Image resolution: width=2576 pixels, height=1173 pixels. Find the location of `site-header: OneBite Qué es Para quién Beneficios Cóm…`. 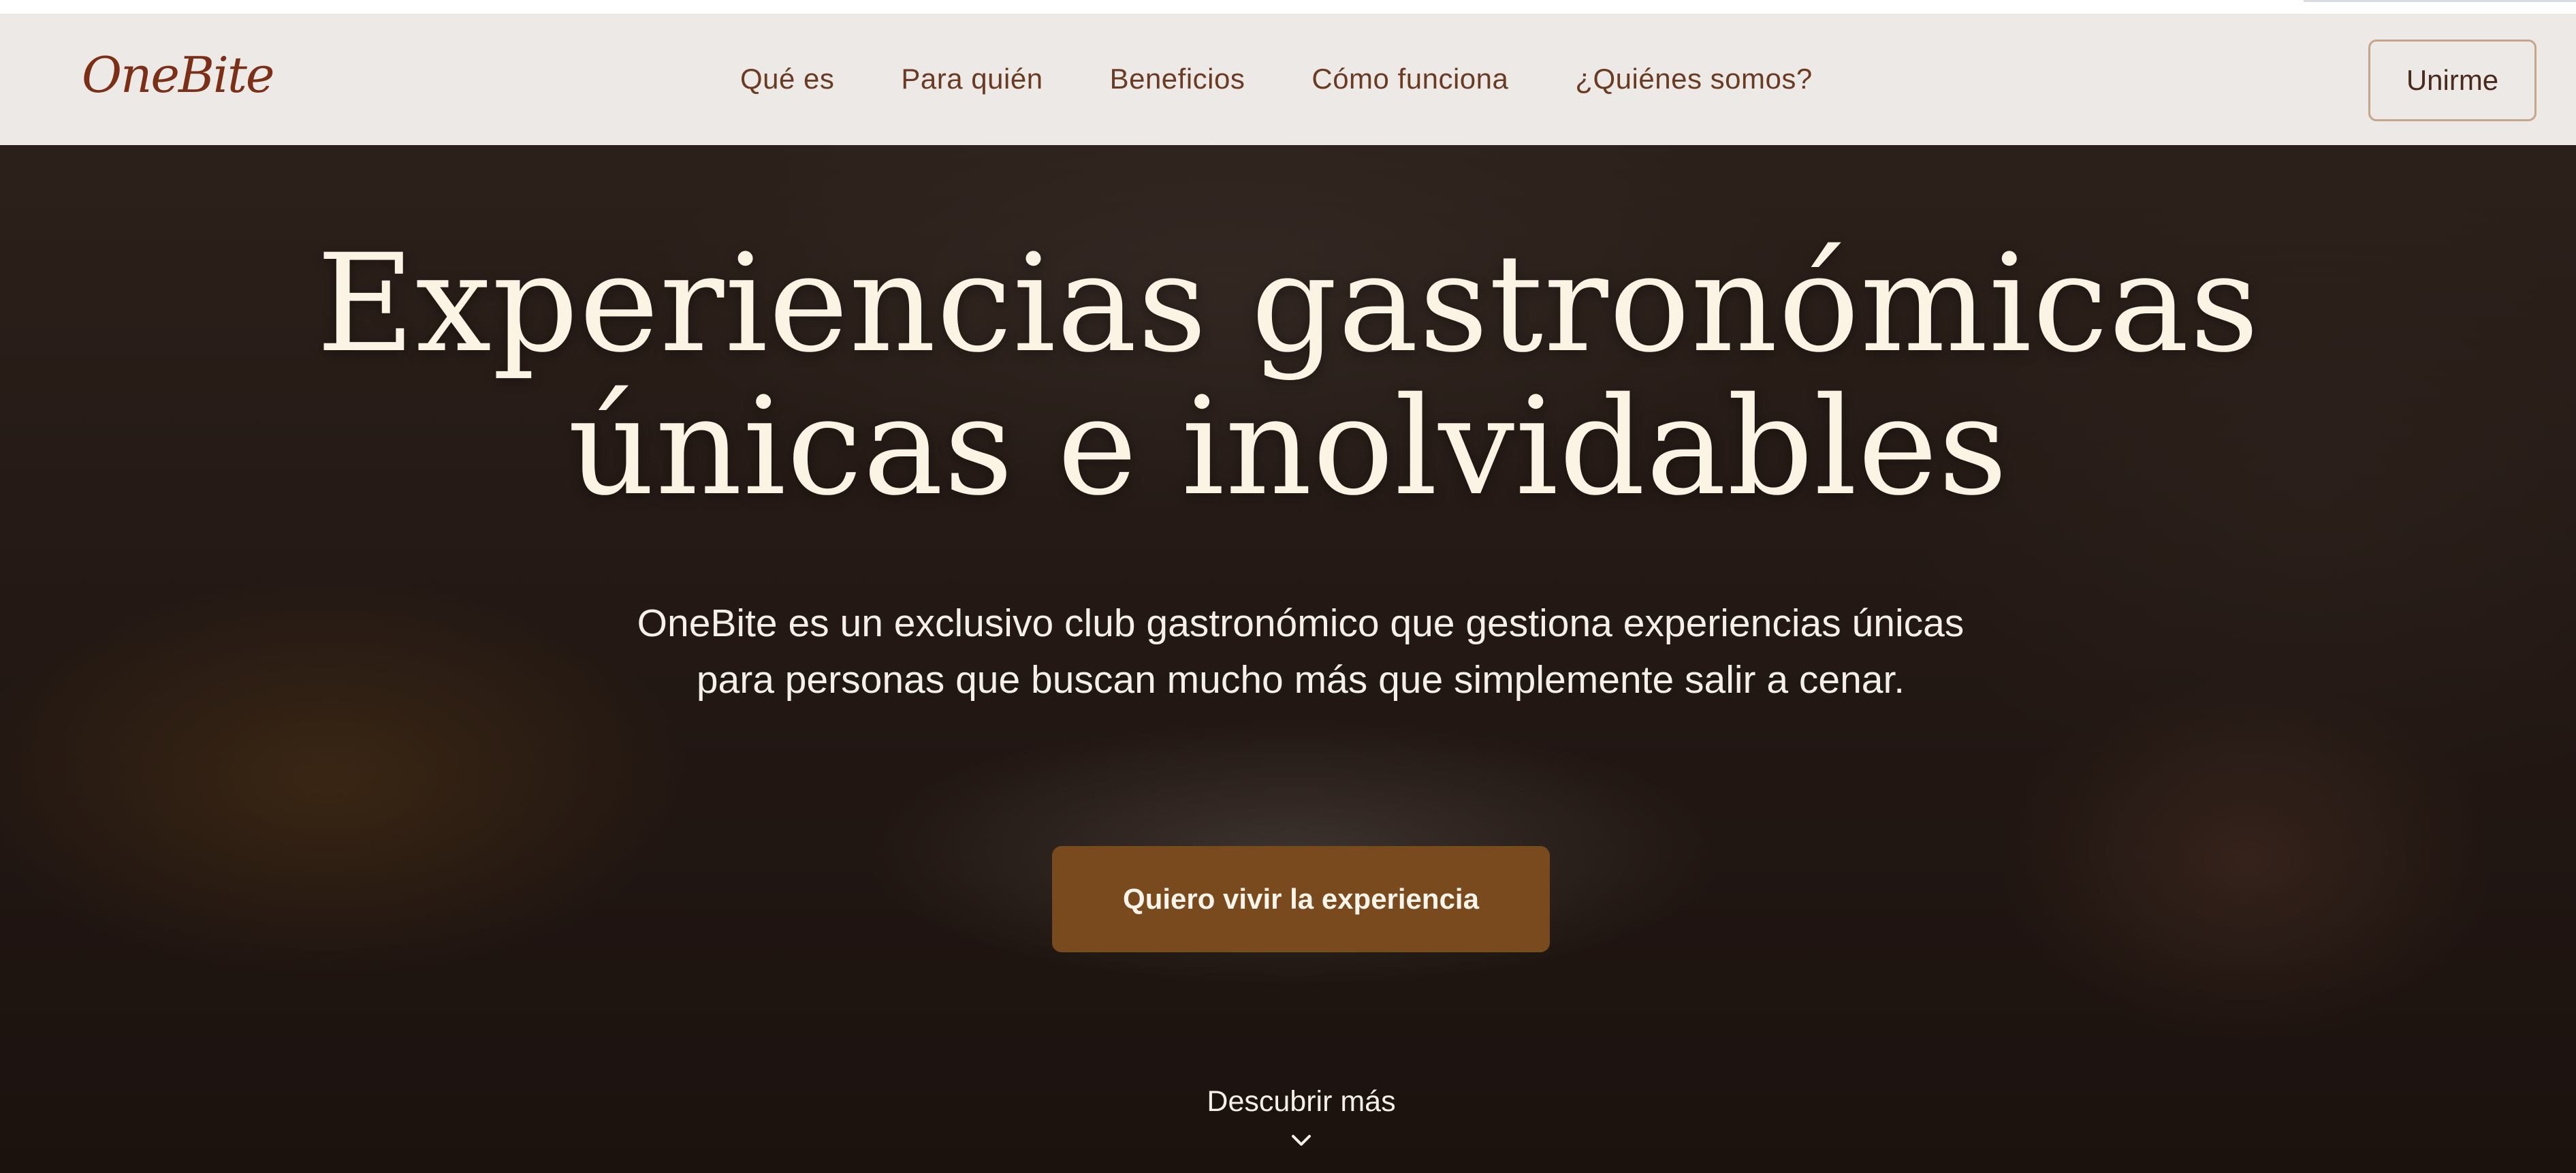

site-header: OneBite Qué es Para quién Beneficios Cóm… is located at coordinates (1288, 79).